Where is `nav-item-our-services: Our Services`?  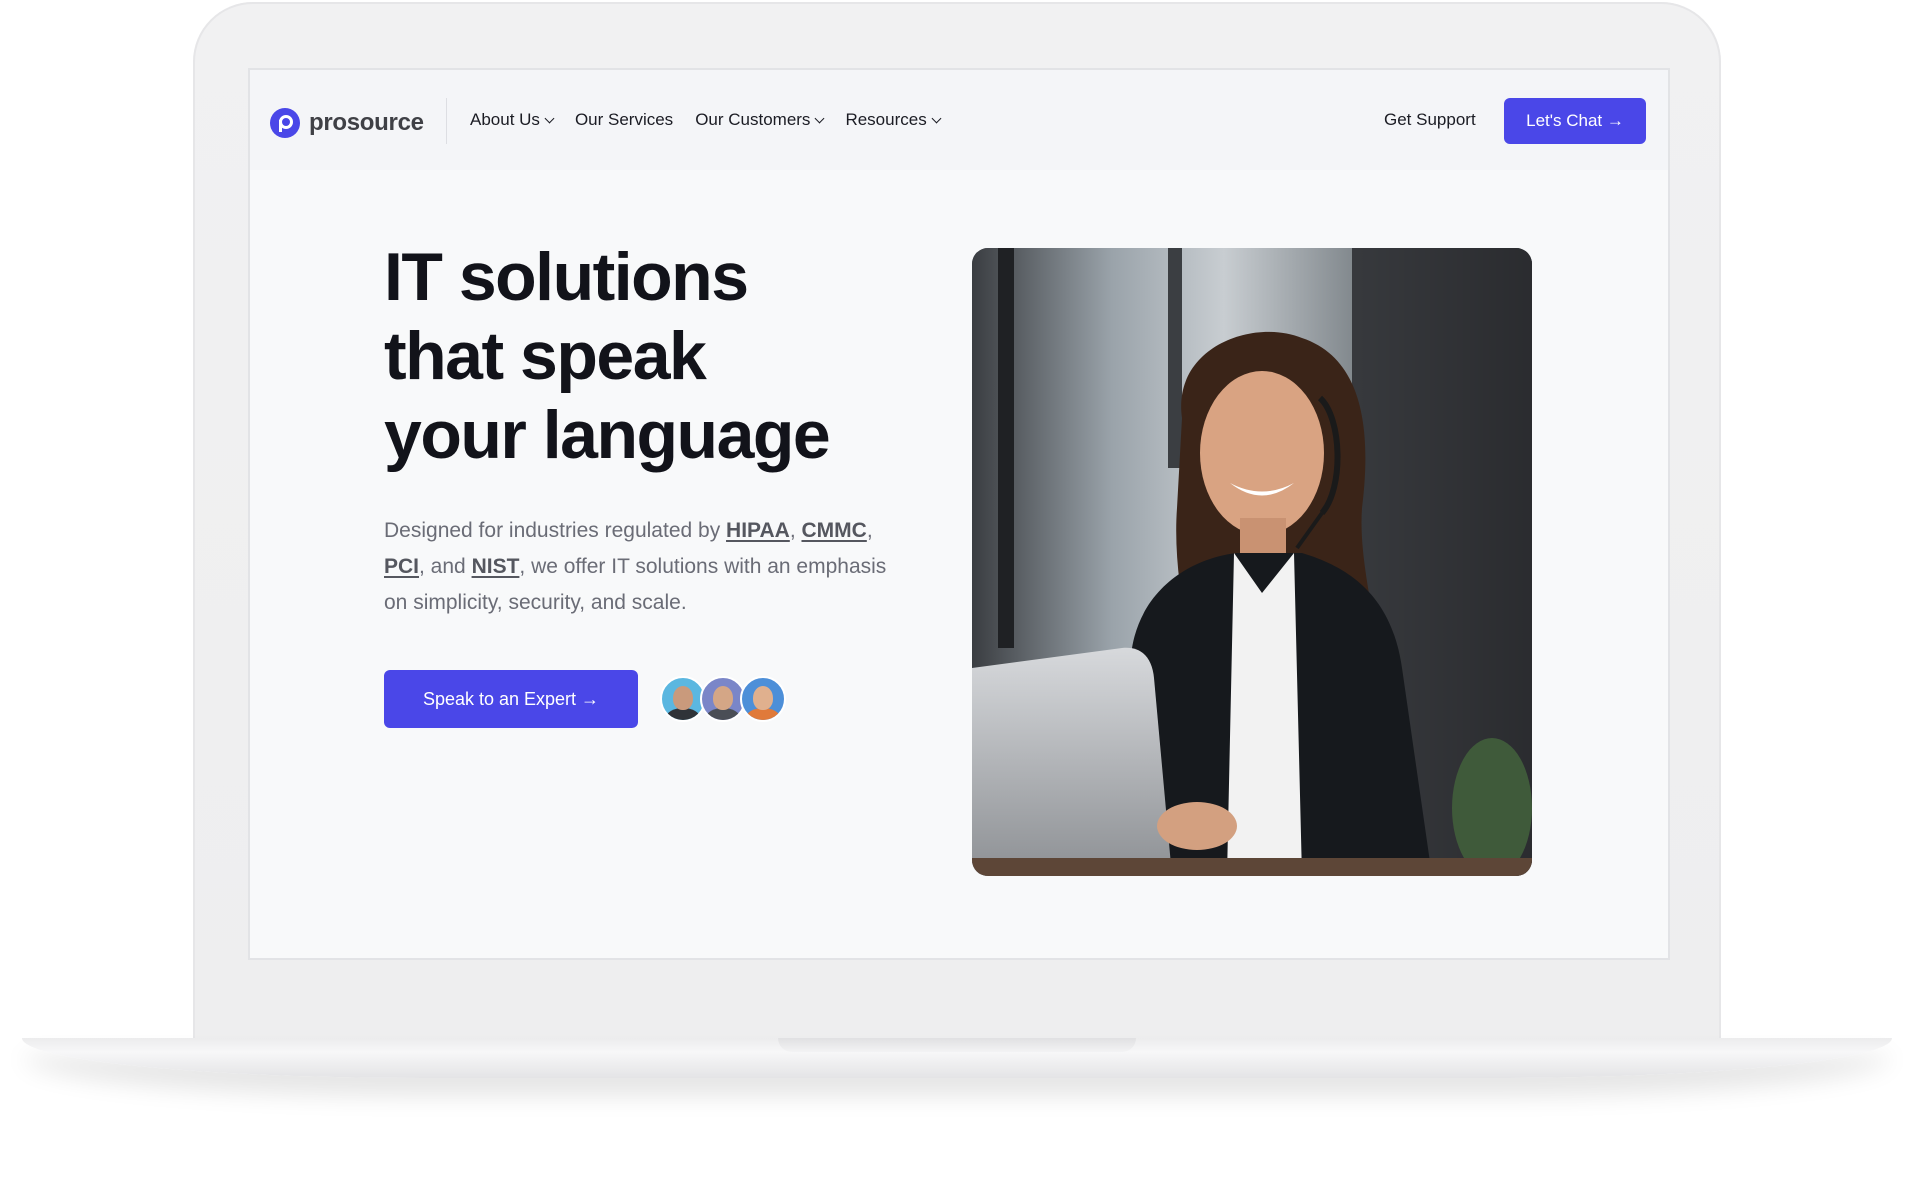 nav-item-our-services: Our Services is located at coordinates (624, 120).